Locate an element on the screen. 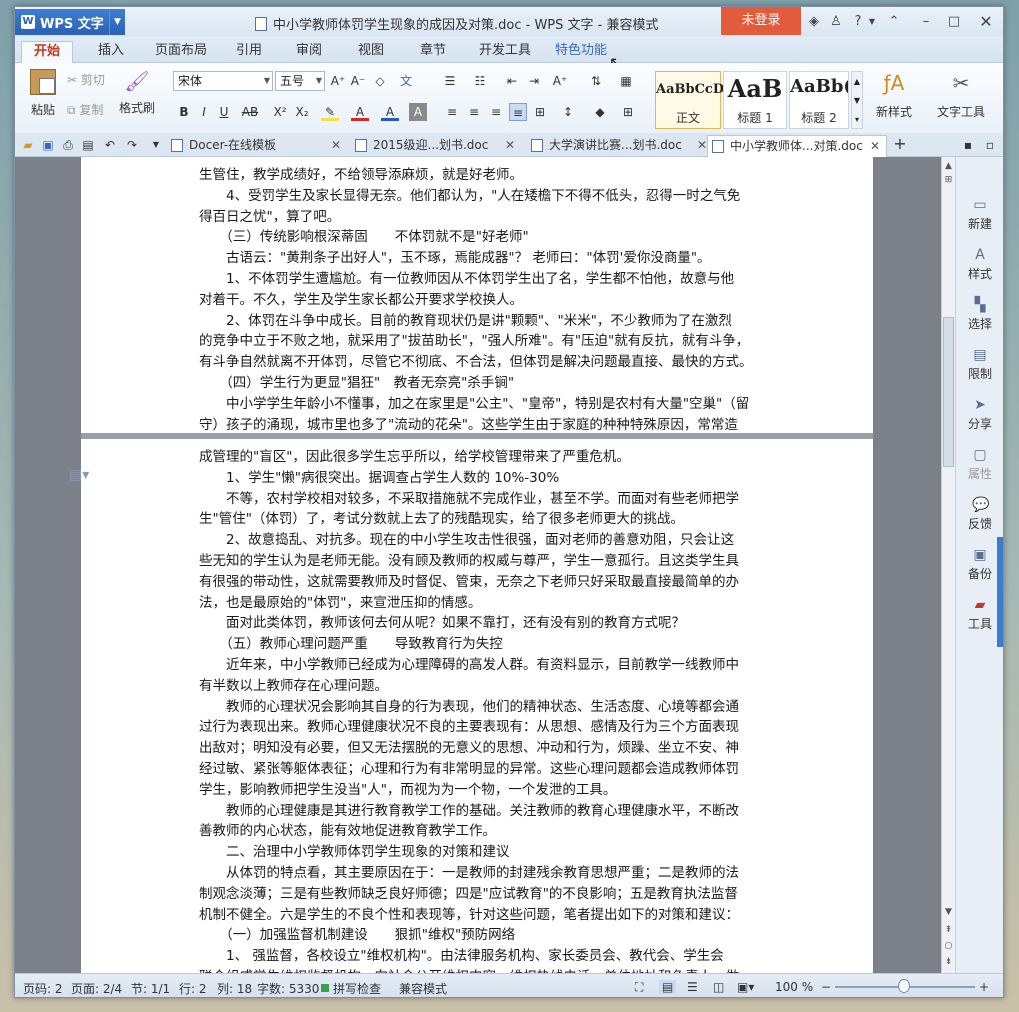  wps-app-menu-button: W WPS 文字 ▼ is located at coordinates (70, 22).